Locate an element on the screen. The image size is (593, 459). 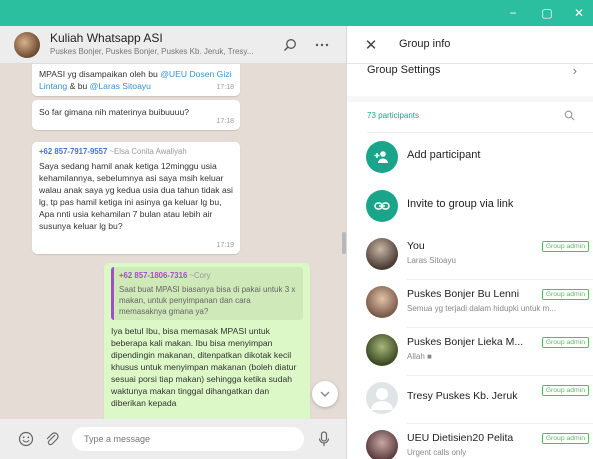
member-status: Urgent calls only is located at coordinates (437, 452).